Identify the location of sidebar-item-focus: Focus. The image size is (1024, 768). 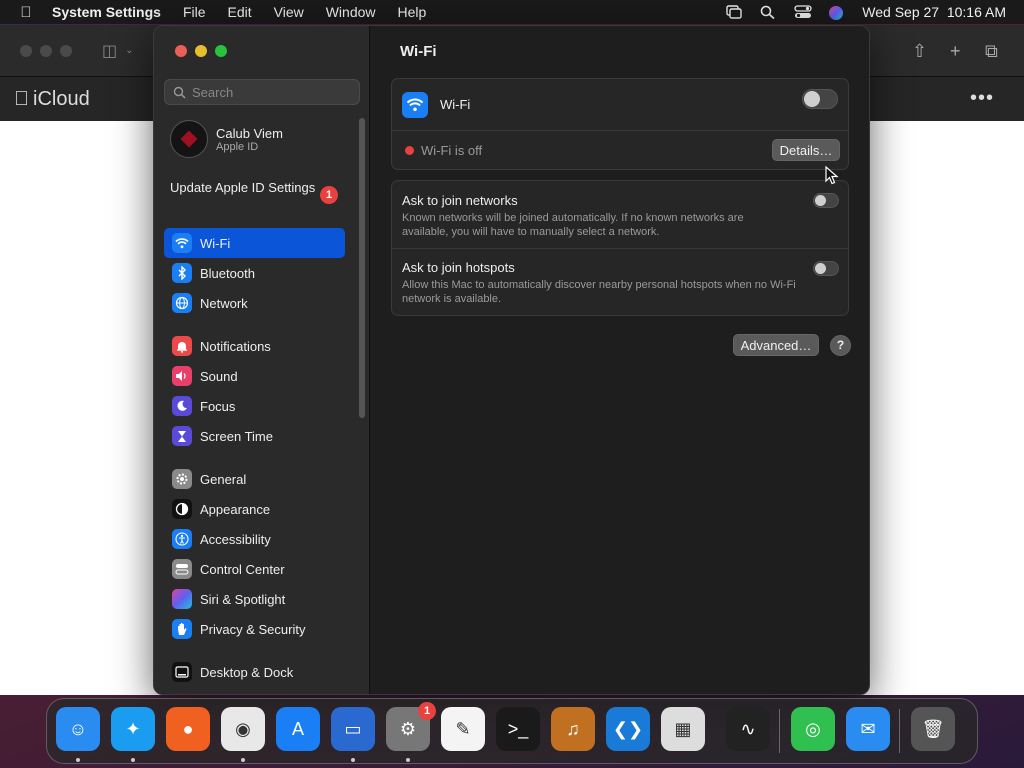
(254, 406).